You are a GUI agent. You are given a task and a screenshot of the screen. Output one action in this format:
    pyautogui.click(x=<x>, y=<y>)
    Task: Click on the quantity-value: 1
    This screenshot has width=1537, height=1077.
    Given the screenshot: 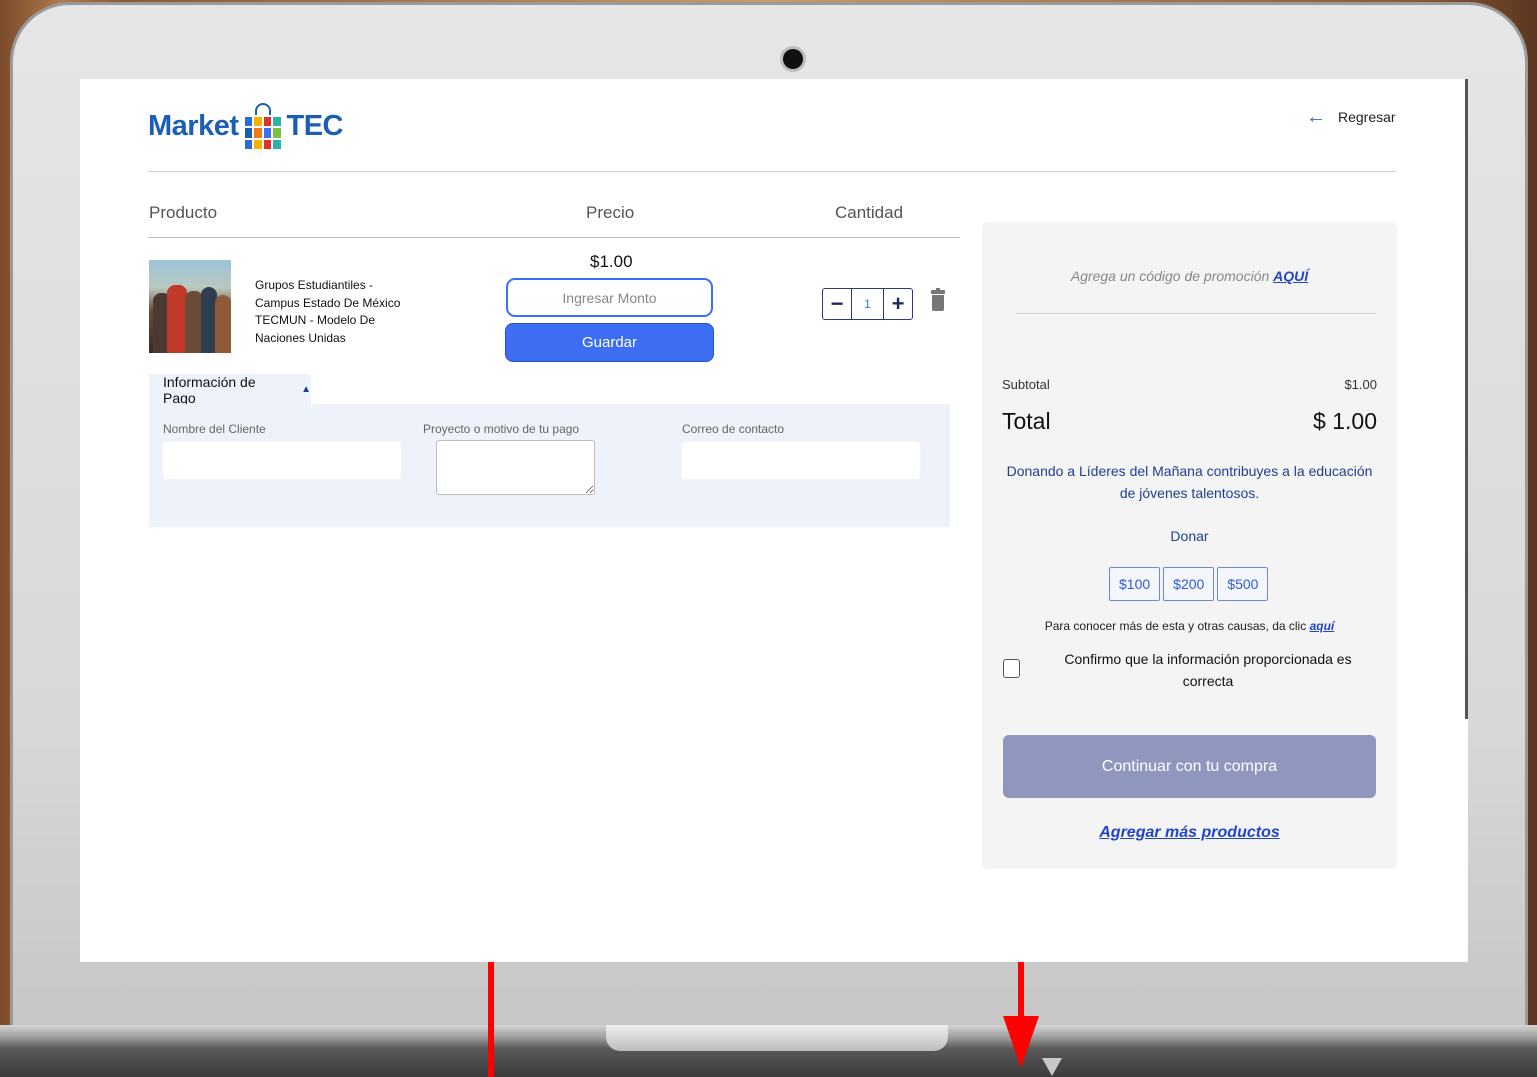 What is the action you would take?
    pyautogui.click(x=867, y=304)
    